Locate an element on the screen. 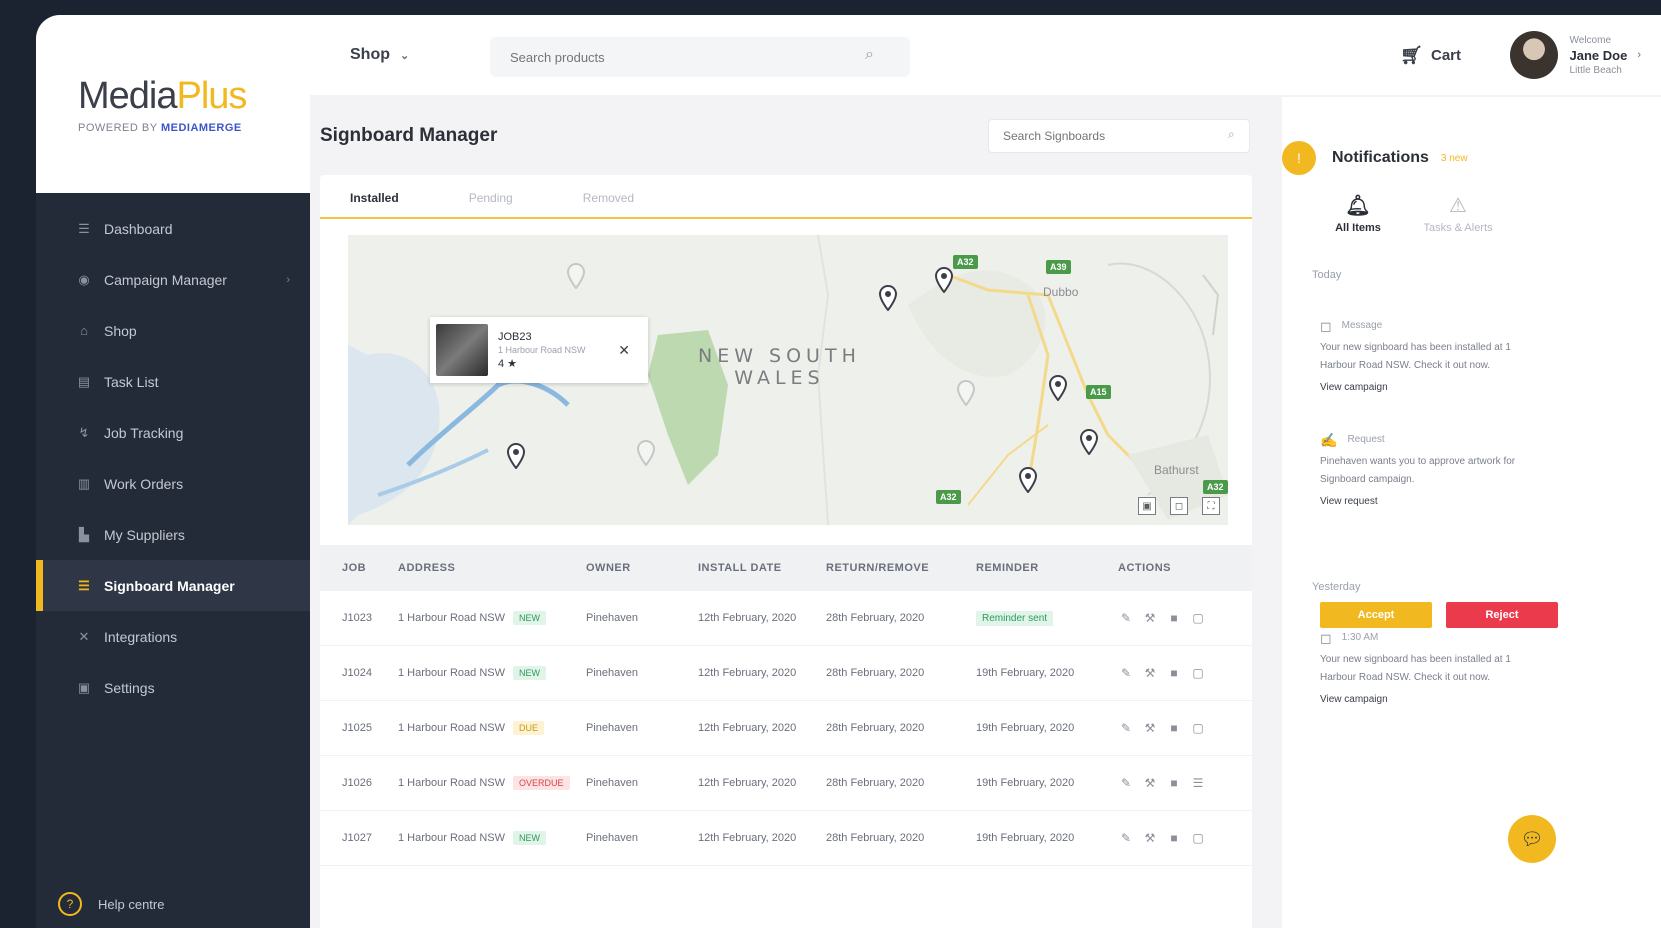 The image size is (1661, 928). road-badge: A39 is located at coordinates (1058, 267).